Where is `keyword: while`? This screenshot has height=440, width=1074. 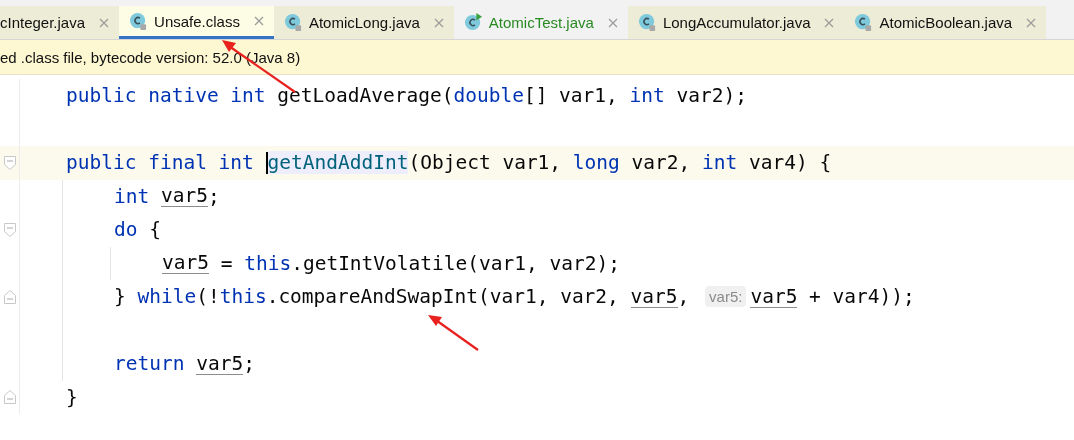
keyword: while is located at coordinates (167, 297).